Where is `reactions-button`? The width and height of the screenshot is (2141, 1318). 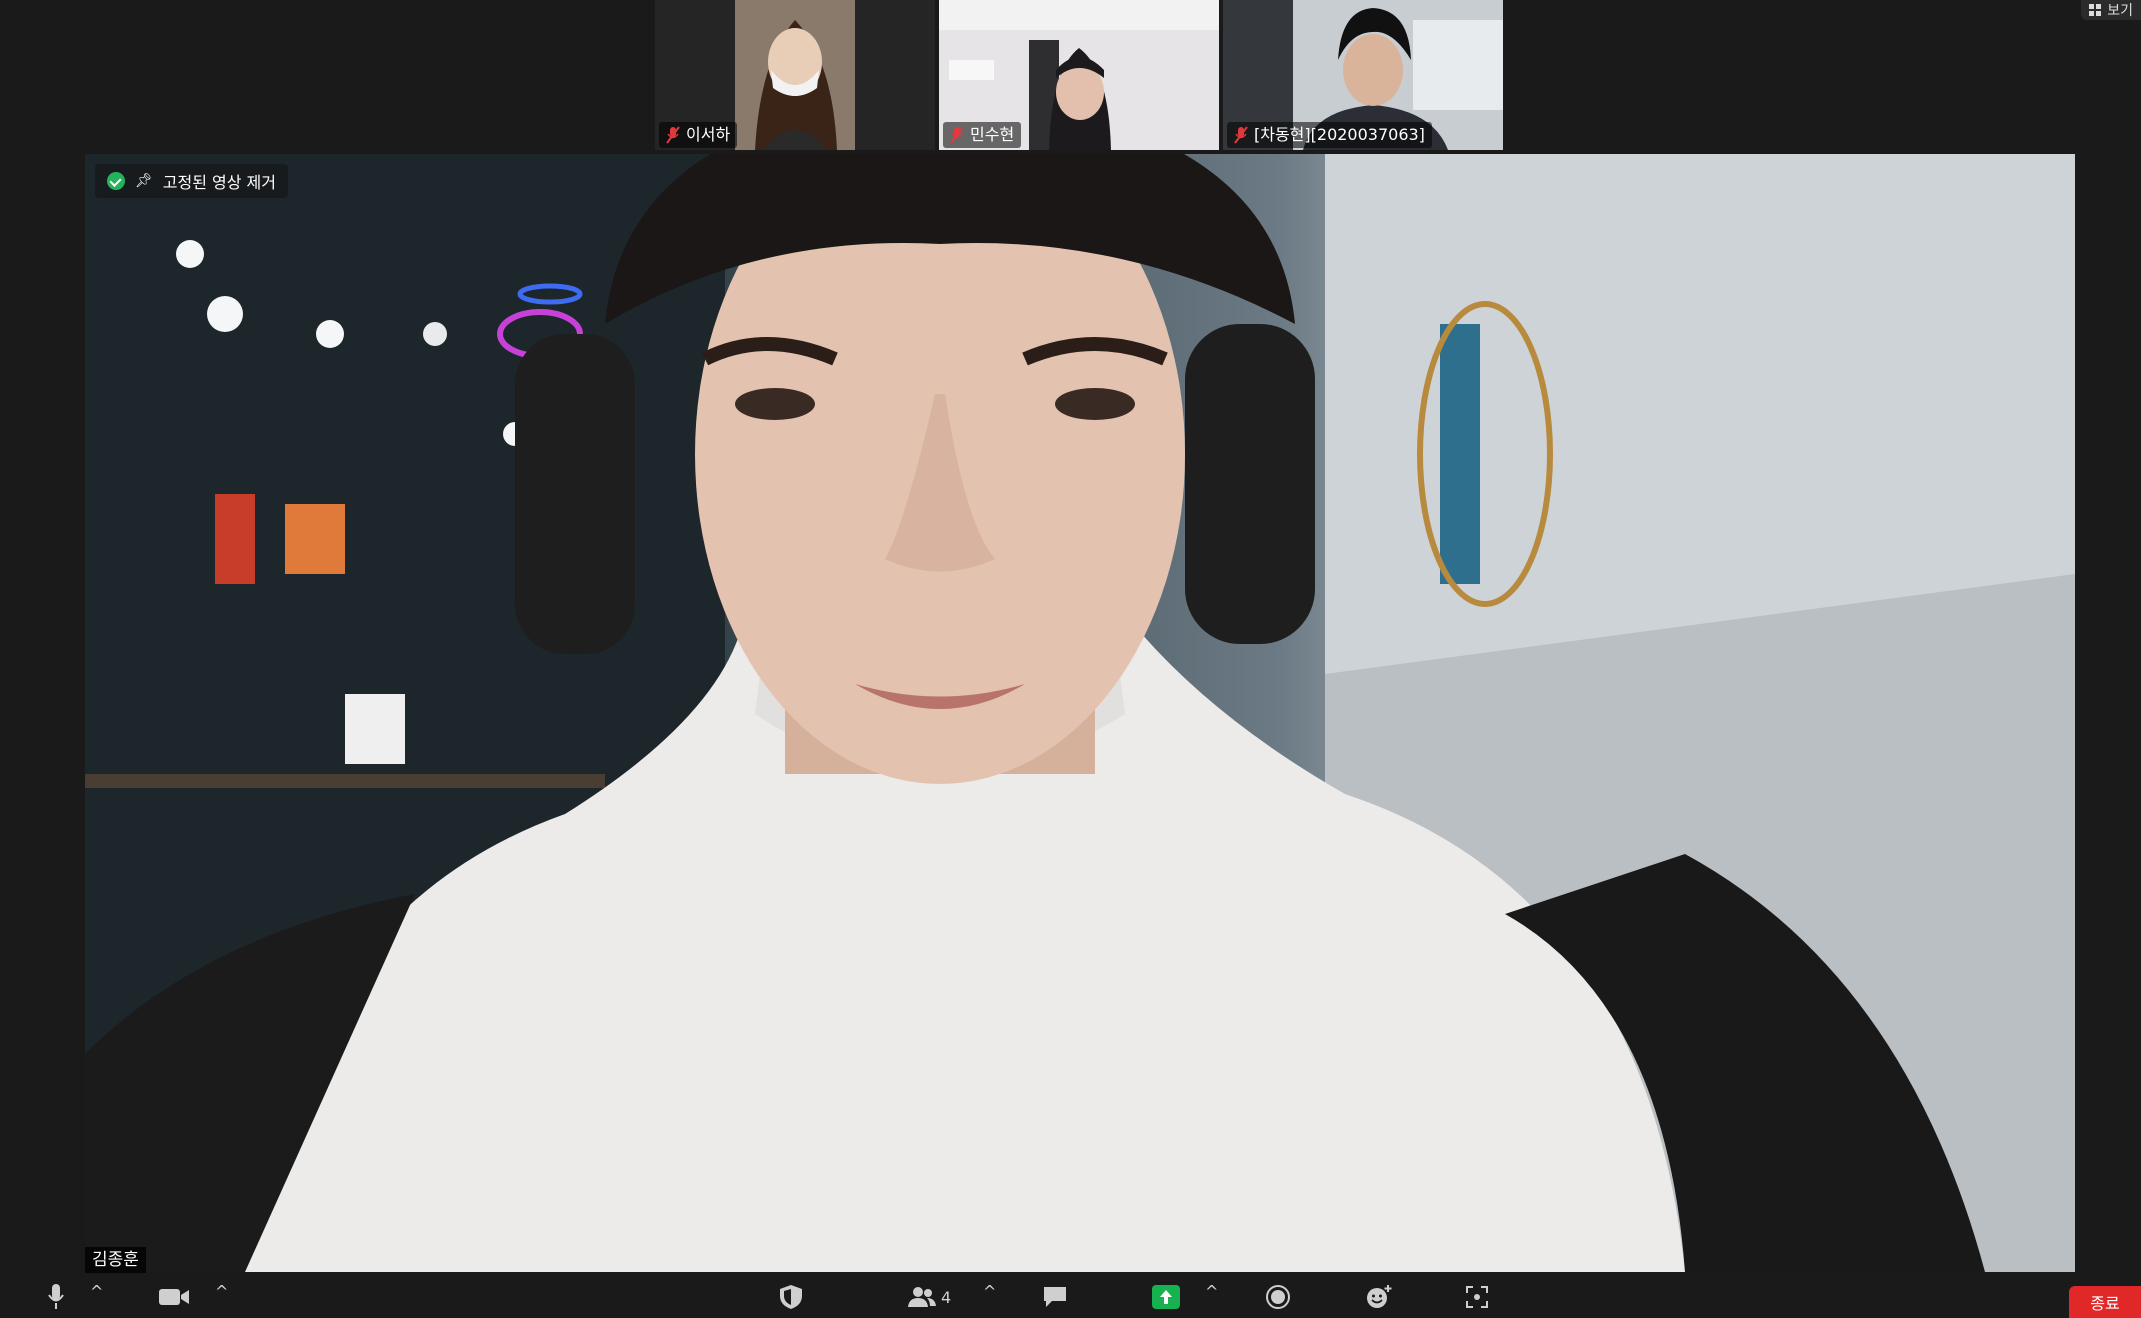 reactions-button is located at coordinates (1379, 1297).